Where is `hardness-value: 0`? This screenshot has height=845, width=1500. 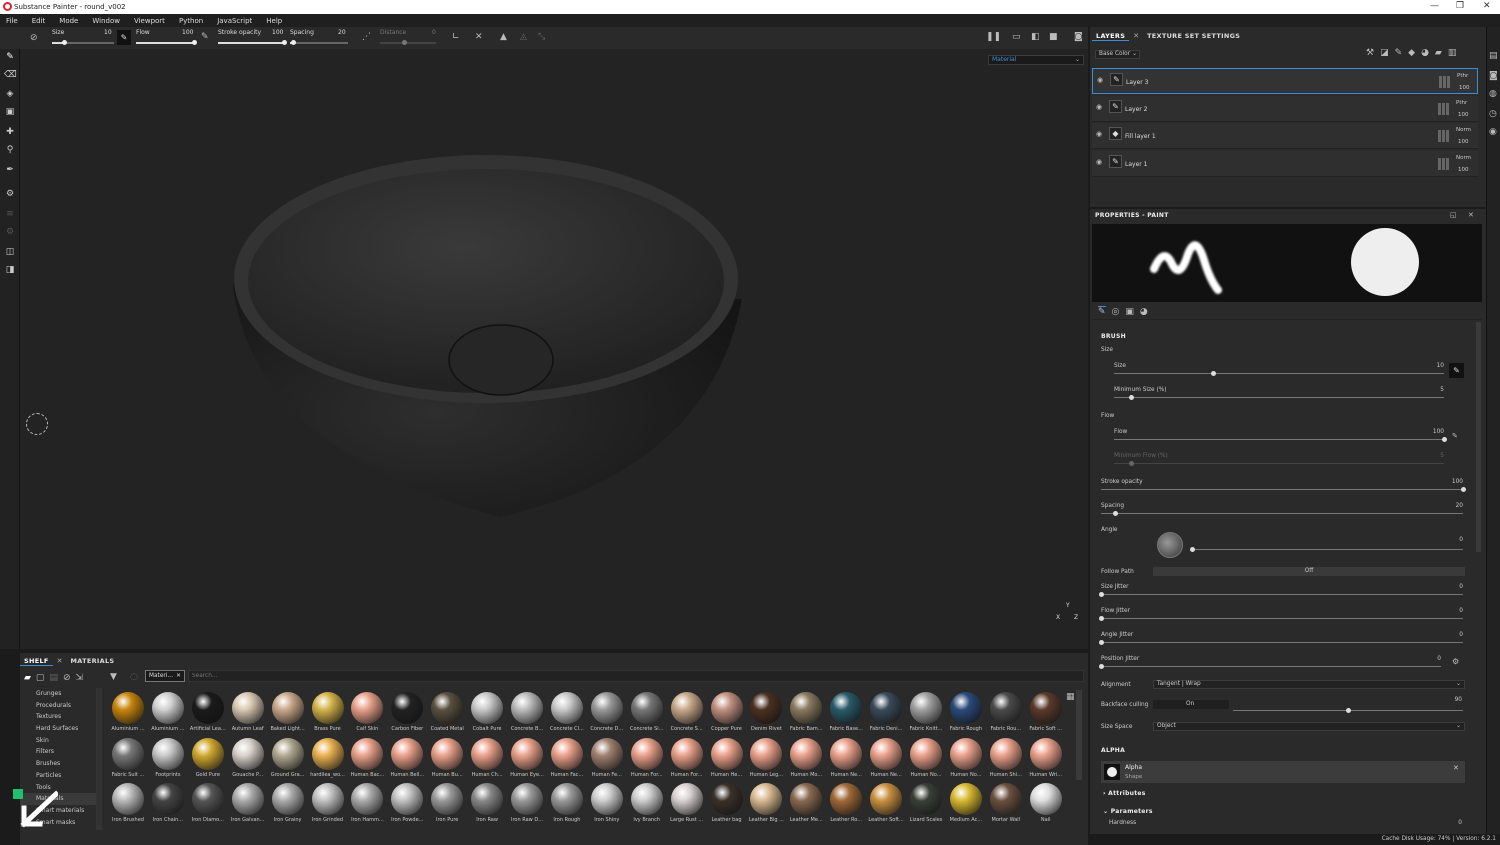
hardness-value: 0 is located at coordinates (1447, 823).